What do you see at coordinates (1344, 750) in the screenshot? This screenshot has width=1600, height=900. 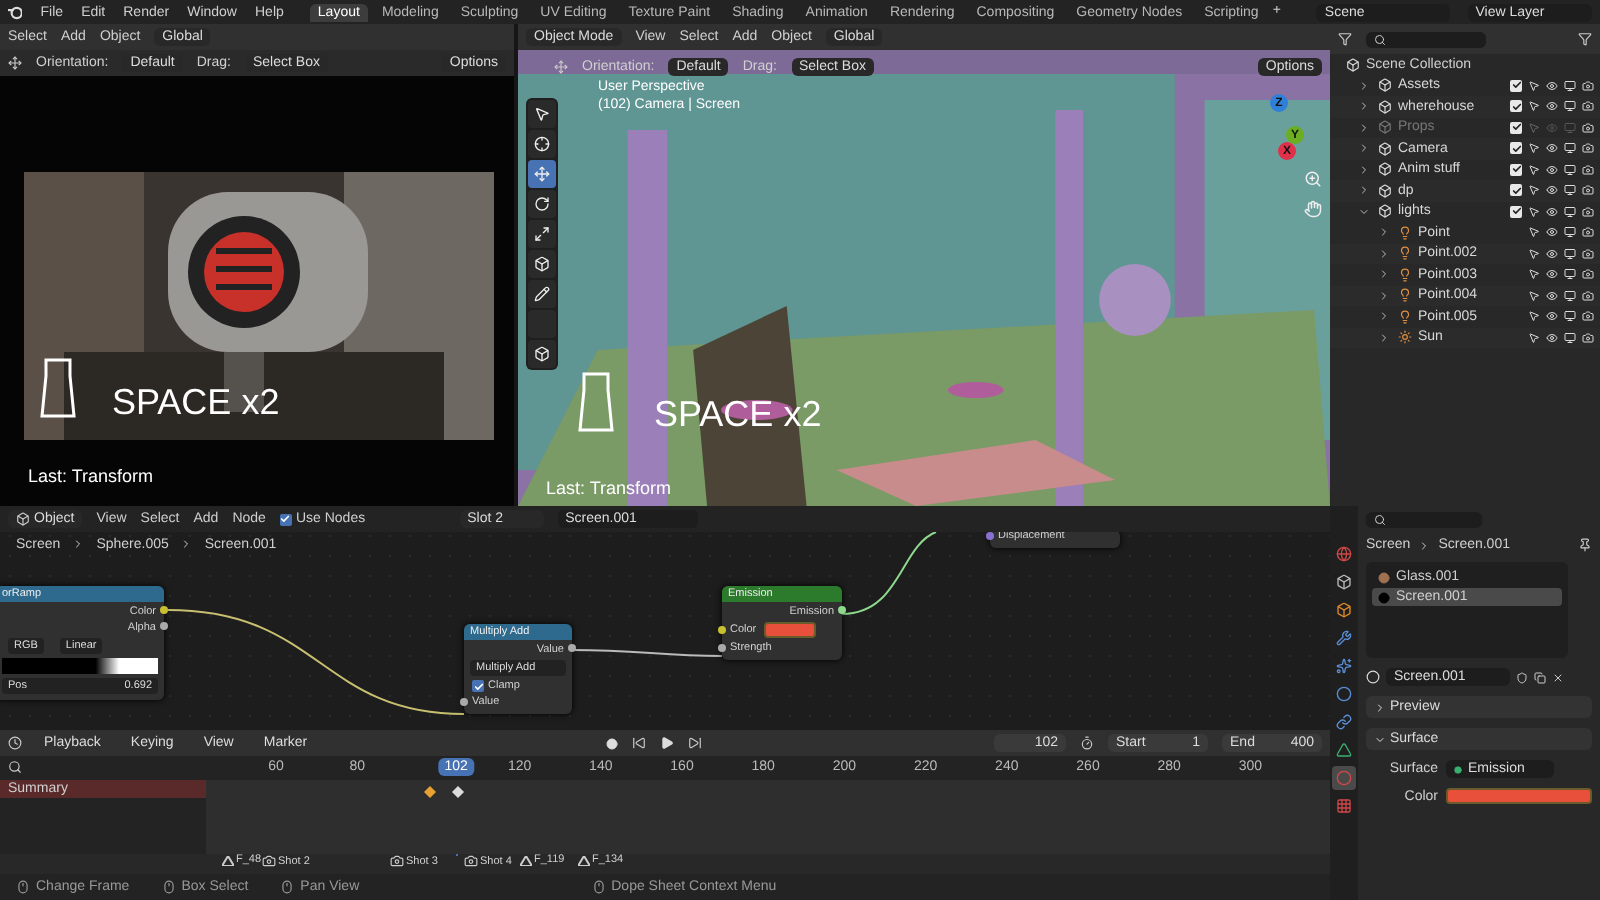 I see `data-tab-icon` at bounding box center [1344, 750].